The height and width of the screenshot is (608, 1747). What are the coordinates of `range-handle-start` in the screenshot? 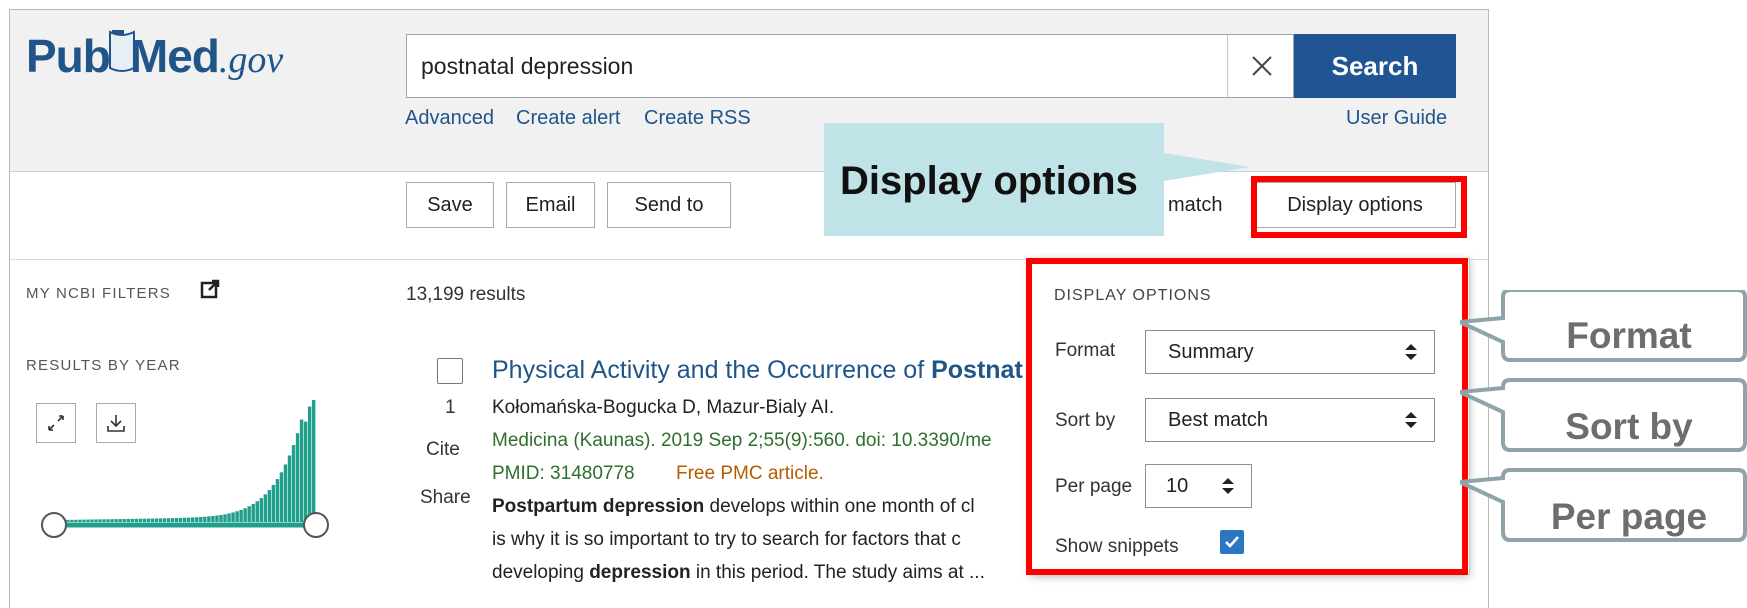 It's located at (54, 525).